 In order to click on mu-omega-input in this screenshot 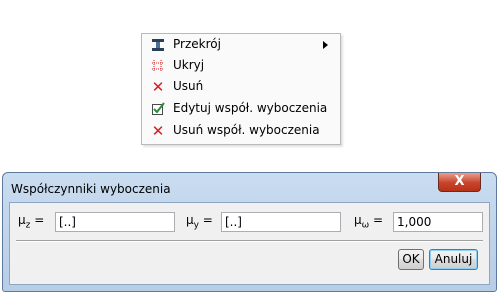, I will do `click(438, 222)`.